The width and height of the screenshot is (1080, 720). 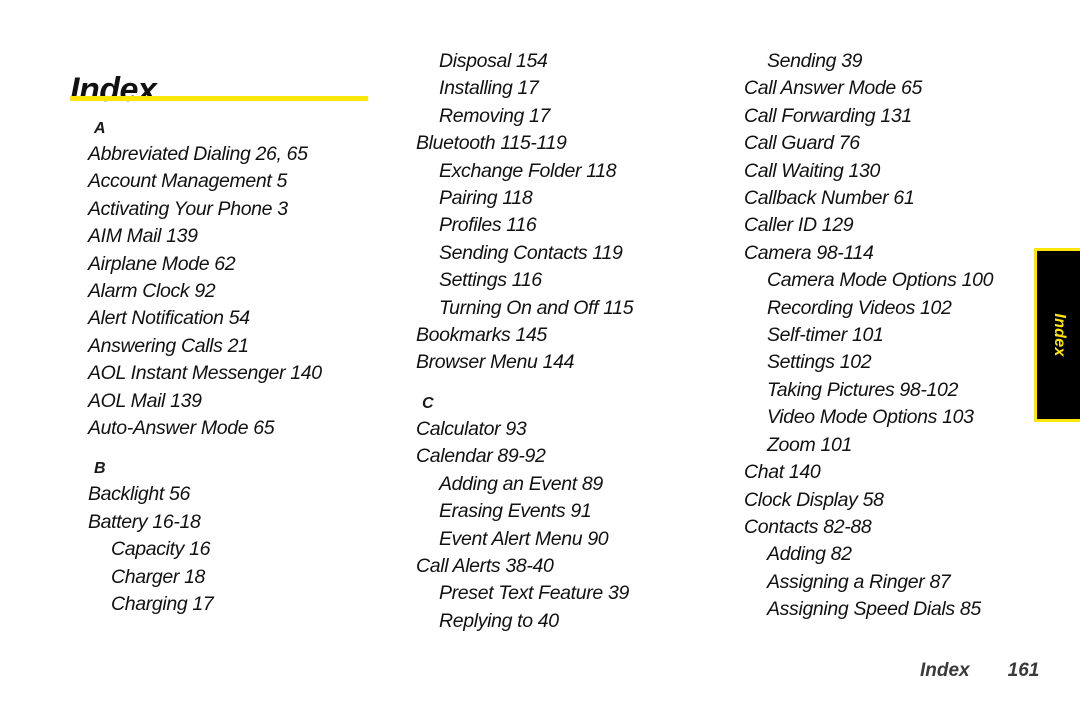 What do you see at coordinates (889, 500) in the screenshot?
I see `index-entry: Clock Display 58` at bounding box center [889, 500].